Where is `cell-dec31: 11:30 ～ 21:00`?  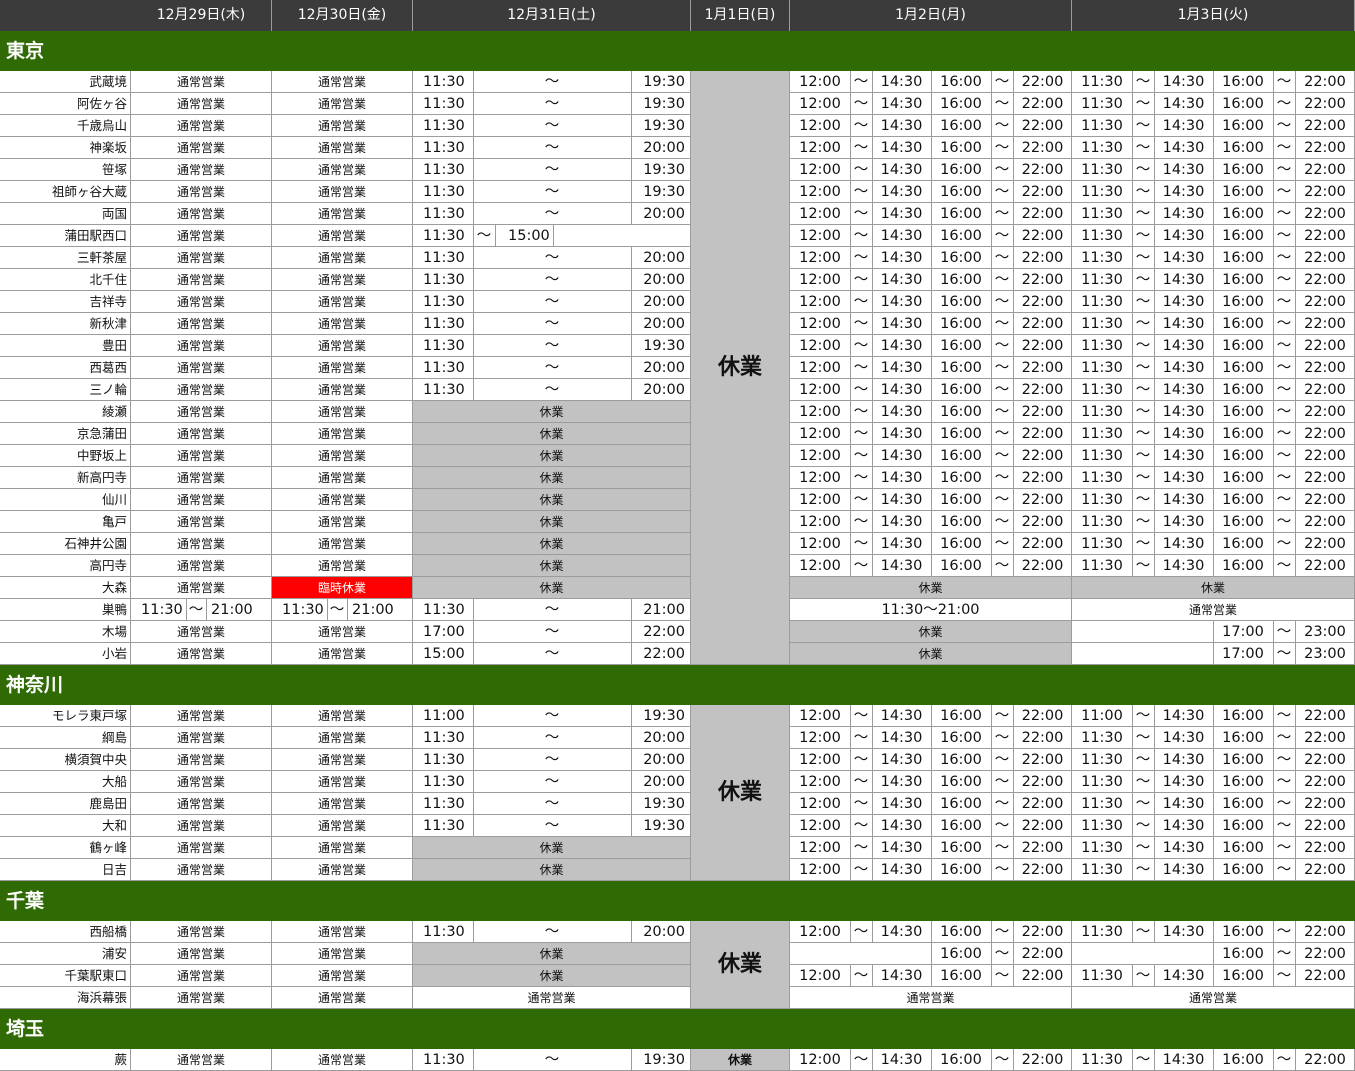
cell-dec31: 11:30 ～ 21:00 is located at coordinates (552, 610).